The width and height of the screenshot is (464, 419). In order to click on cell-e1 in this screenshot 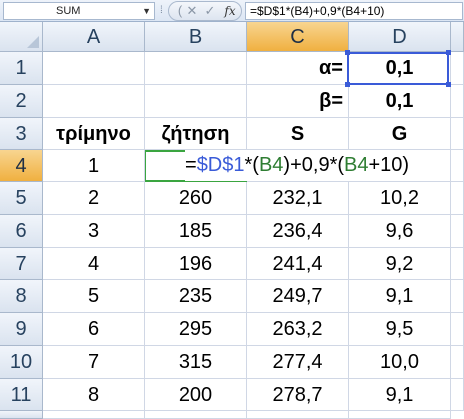, I will do `click(457, 68)`.